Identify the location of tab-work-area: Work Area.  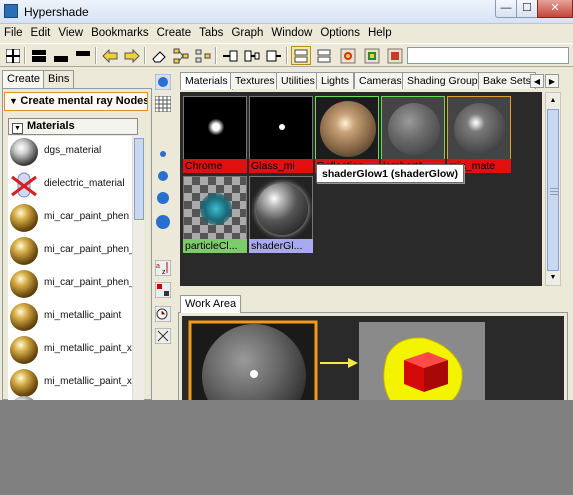
(211, 304).